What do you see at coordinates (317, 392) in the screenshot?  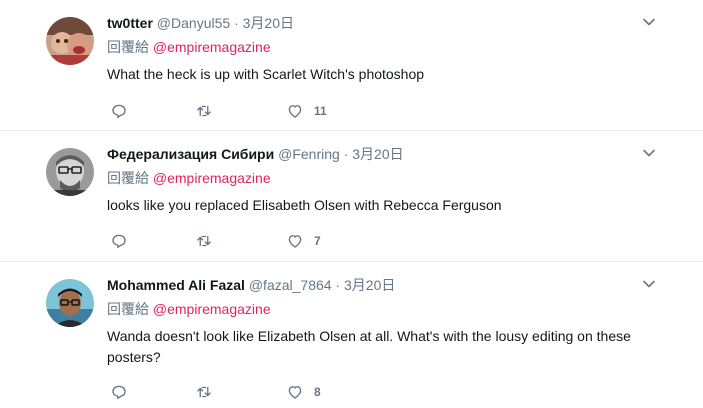 I see `like-count: 8` at bounding box center [317, 392].